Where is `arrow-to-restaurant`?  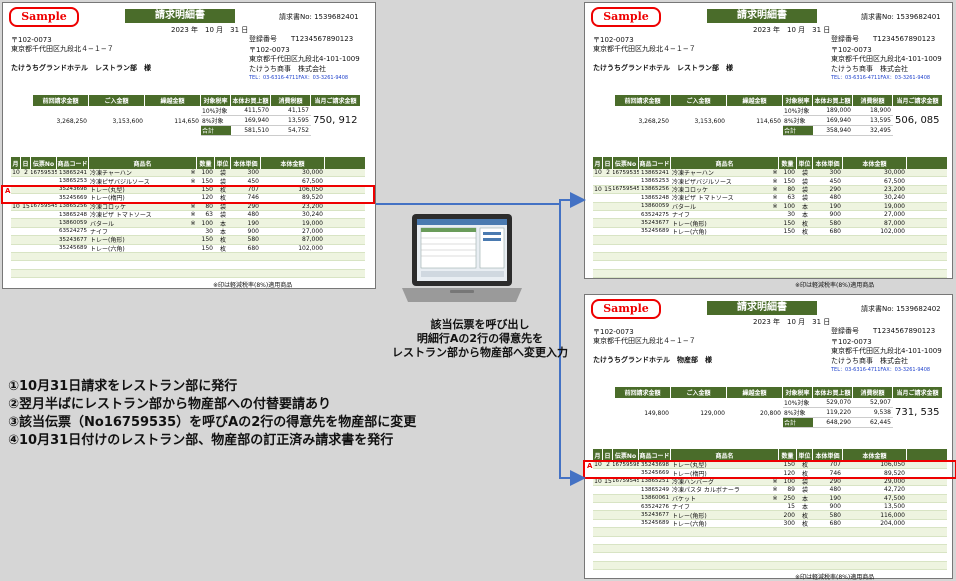
arrow-to-restaurant is located at coordinates (481, 200).